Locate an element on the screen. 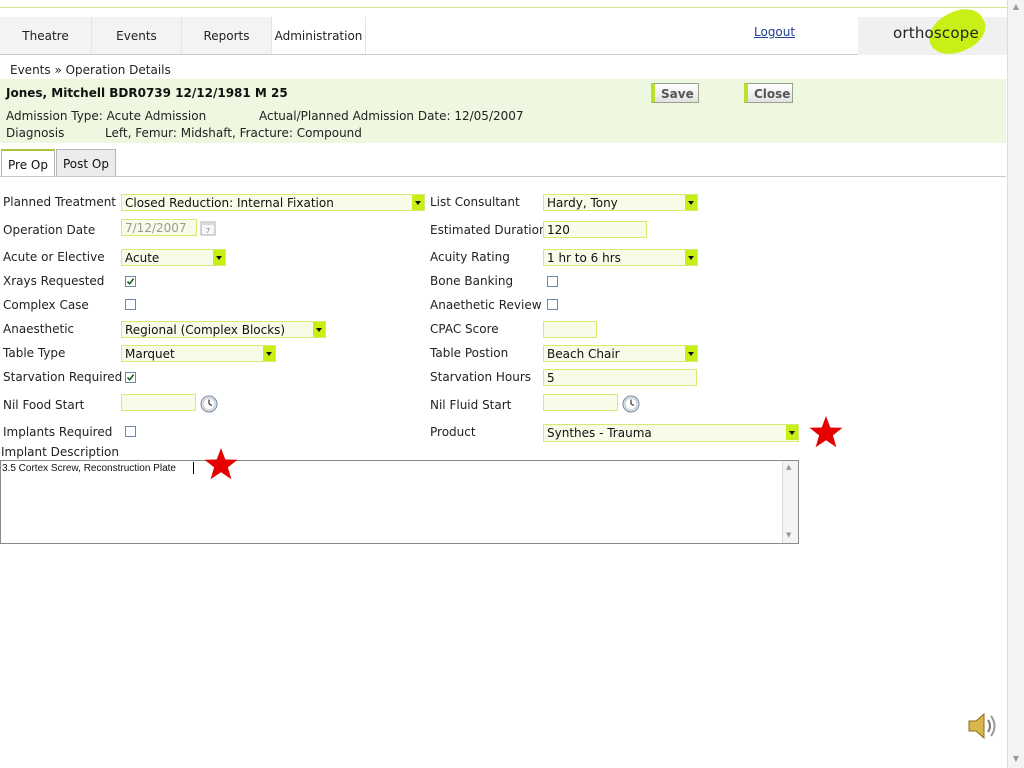 The image size is (1024, 768). nav-tab-administration: Administration is located at coordinates (319, 36).